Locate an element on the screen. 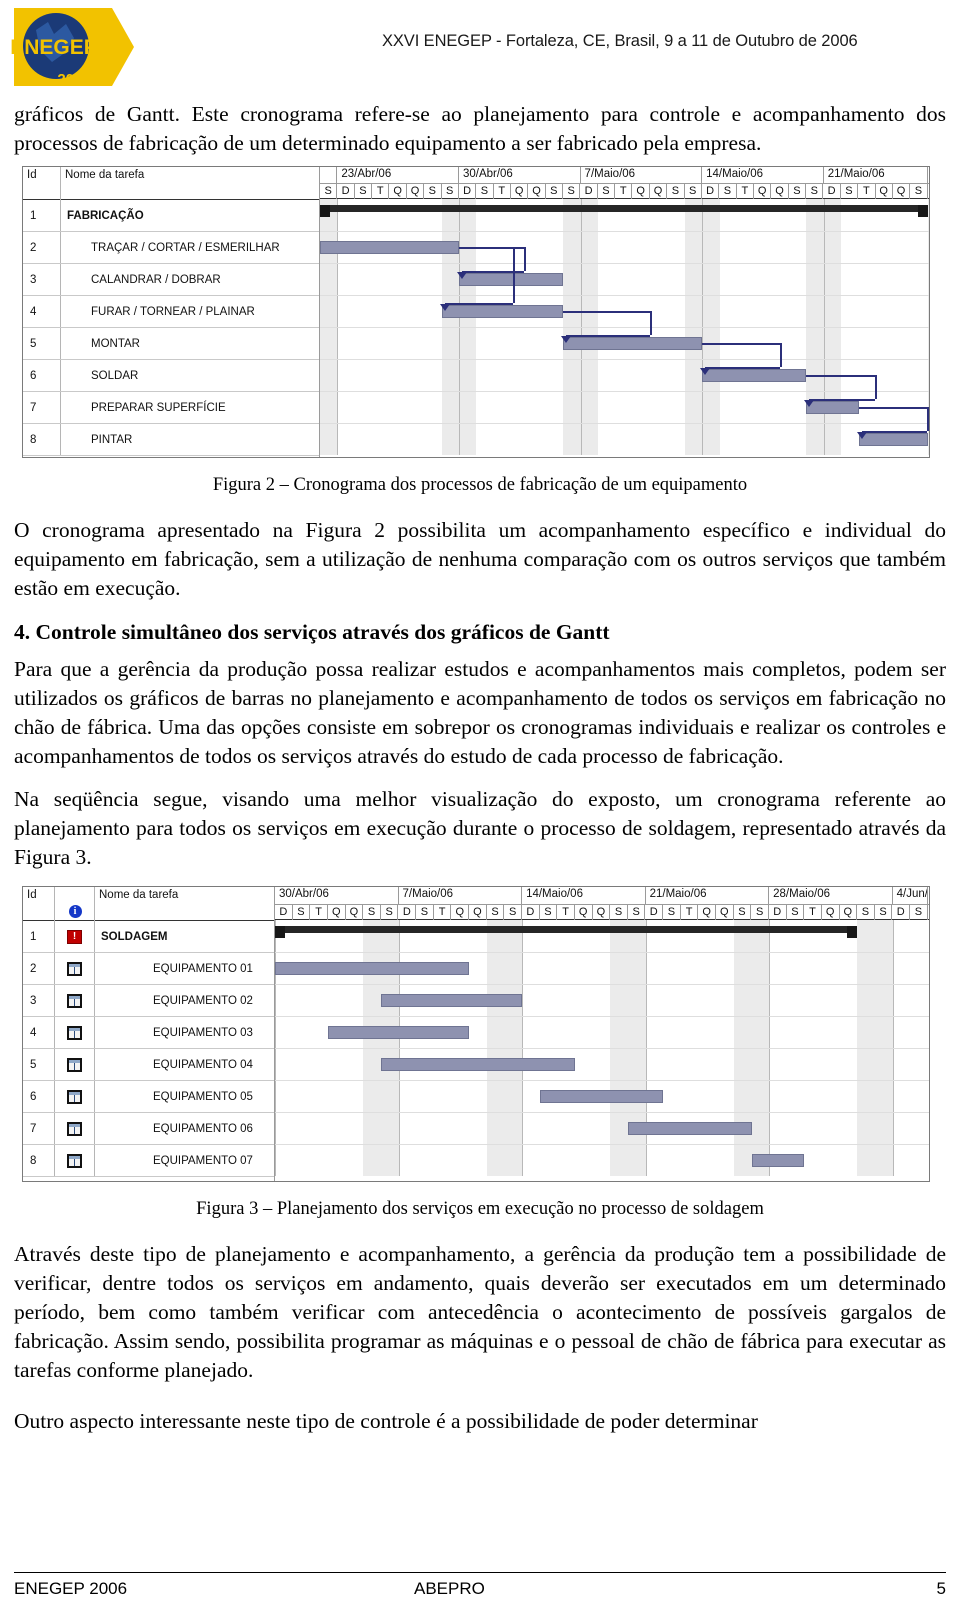  page-number: 5 is located at coordinates (941, 1588).